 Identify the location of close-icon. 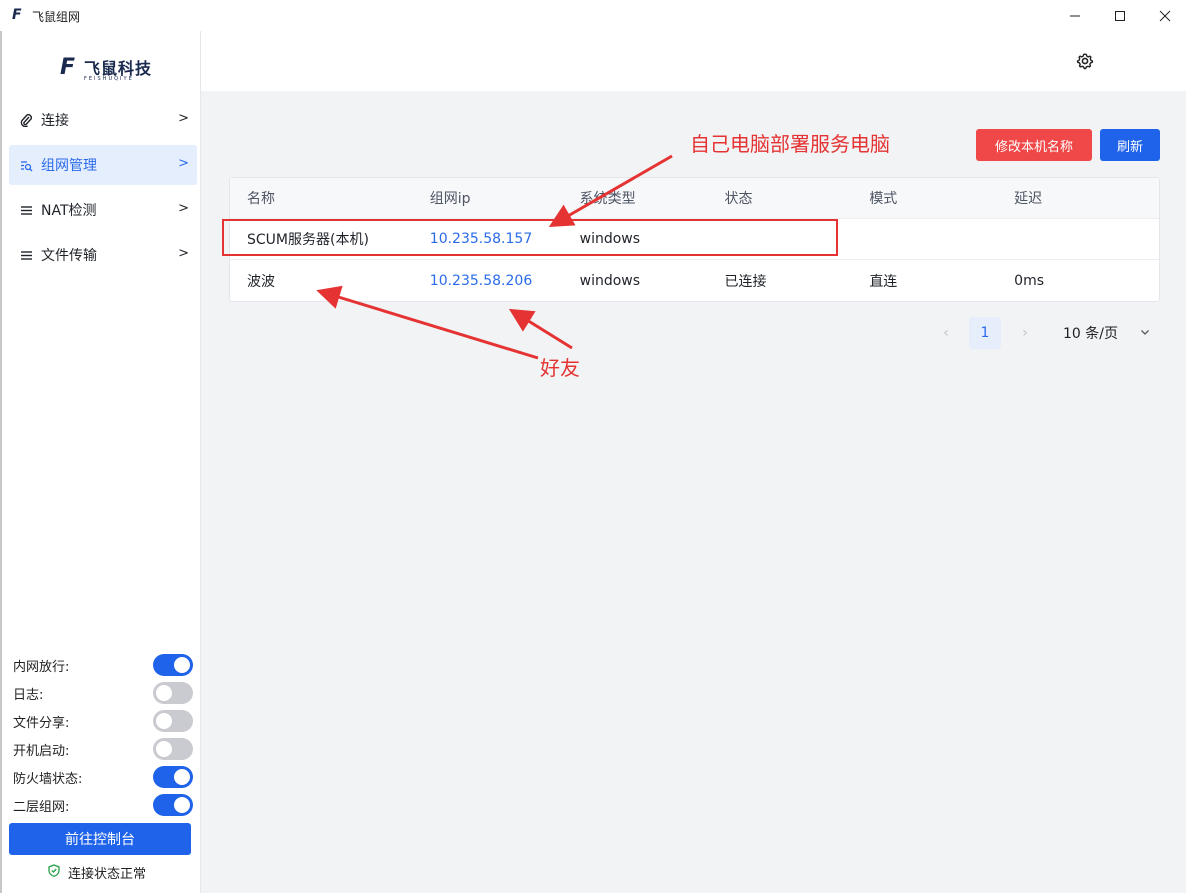
(1165, 15).